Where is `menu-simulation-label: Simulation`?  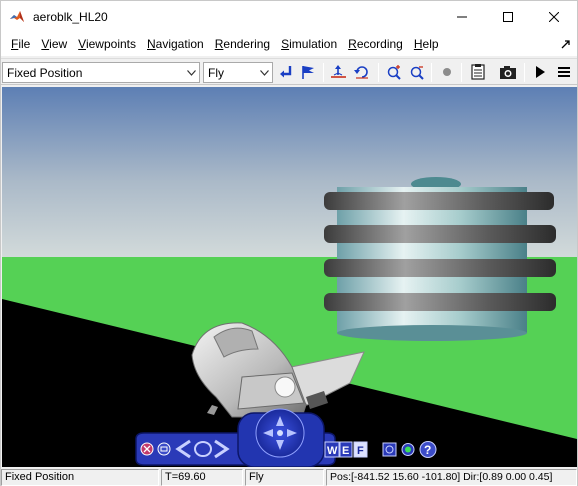
menu-simulation-label: Simulation is located at coordinates (309, 44).